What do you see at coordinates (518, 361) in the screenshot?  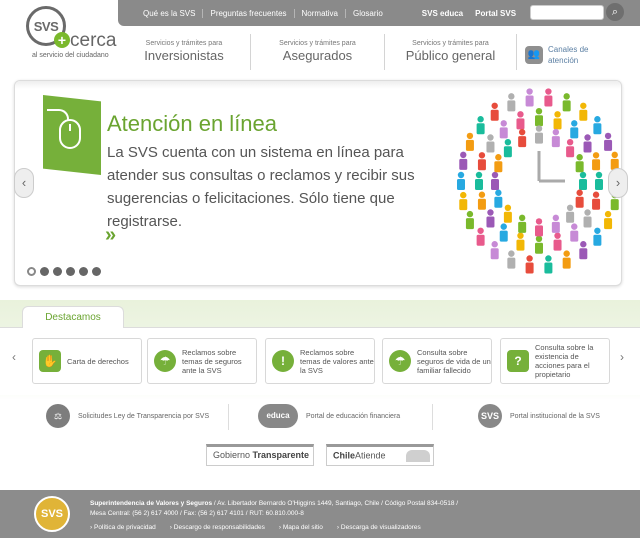 I see `question-icon: ?` at bounding box center [518, 361].